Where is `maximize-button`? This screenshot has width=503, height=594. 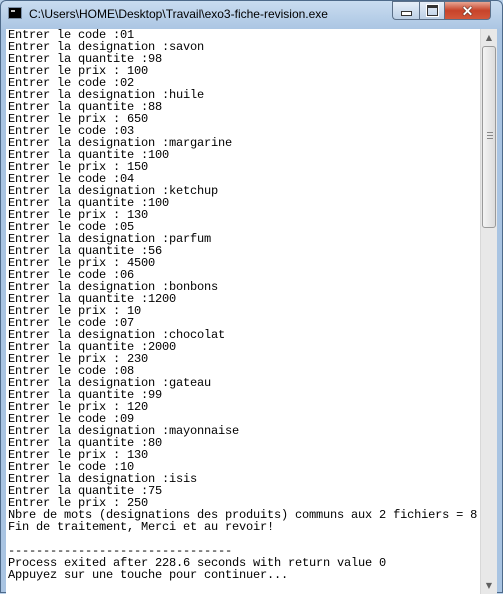 maximize-button is located at coordinates (432, 10).